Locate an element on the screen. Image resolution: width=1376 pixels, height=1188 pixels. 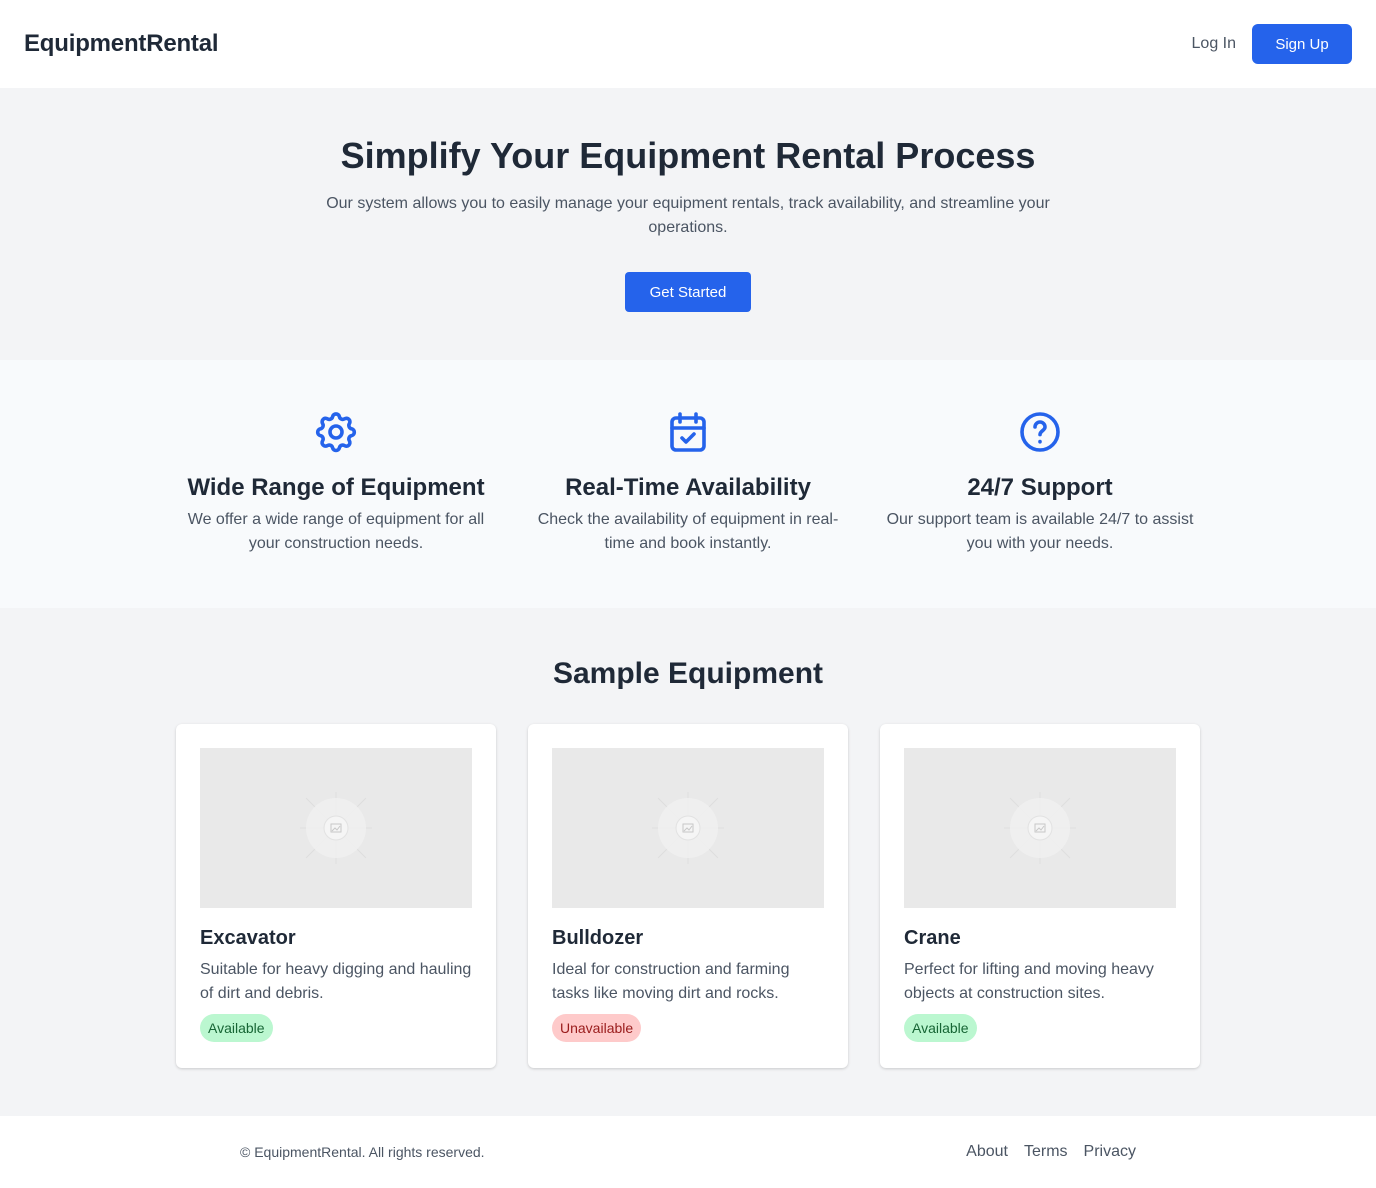
site-header: EquipmentRental Log In Sign Up is located at coordinates (688, 44).